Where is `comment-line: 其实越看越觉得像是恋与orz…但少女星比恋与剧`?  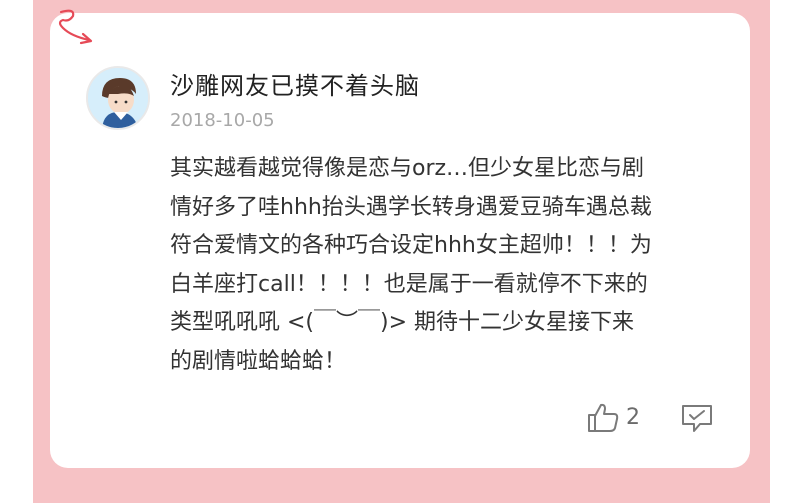
comment-line: 其实越看越觉得像是恋与orz…但少女星比恋与剧 is located at coordinates (407, 168).